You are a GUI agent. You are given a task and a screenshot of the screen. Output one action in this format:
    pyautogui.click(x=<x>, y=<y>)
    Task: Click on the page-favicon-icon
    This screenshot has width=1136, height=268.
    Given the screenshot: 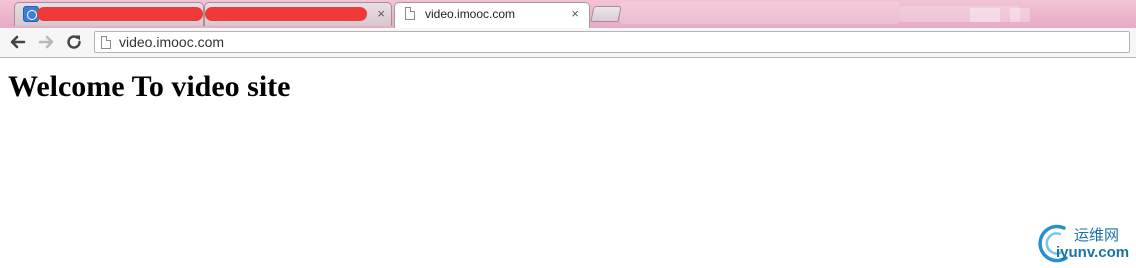 What is the action you would take?
    pyautogui.click(x=410, y=13)
    